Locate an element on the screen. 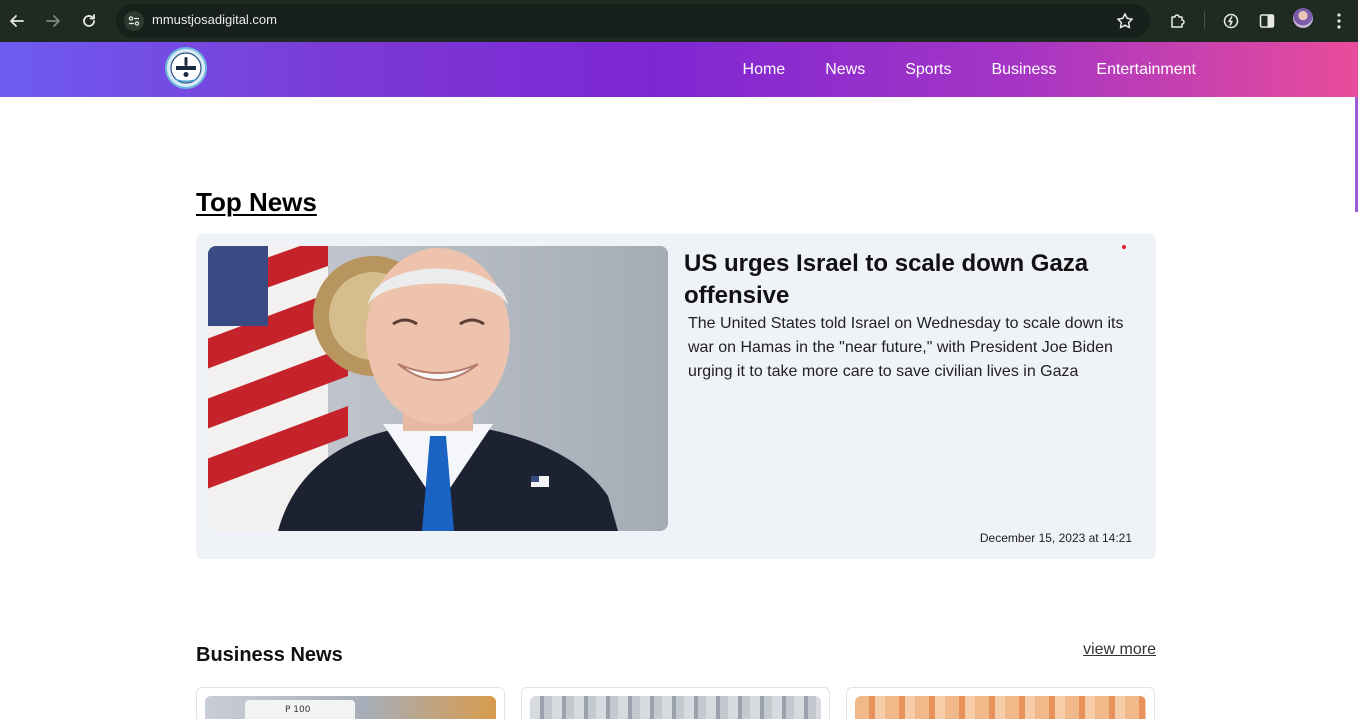  side-panel-icon is located at coordinates (1267, 21).